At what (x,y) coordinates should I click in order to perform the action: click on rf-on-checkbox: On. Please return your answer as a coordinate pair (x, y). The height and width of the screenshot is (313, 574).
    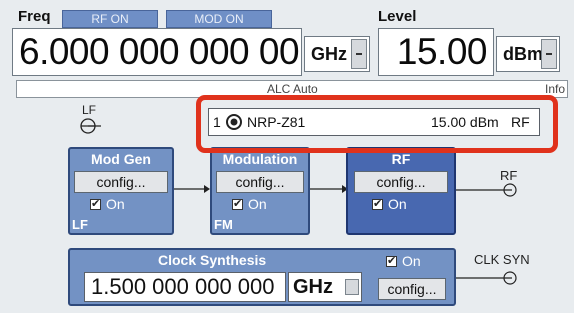
    Looking at the image, I should click on (389, 204).